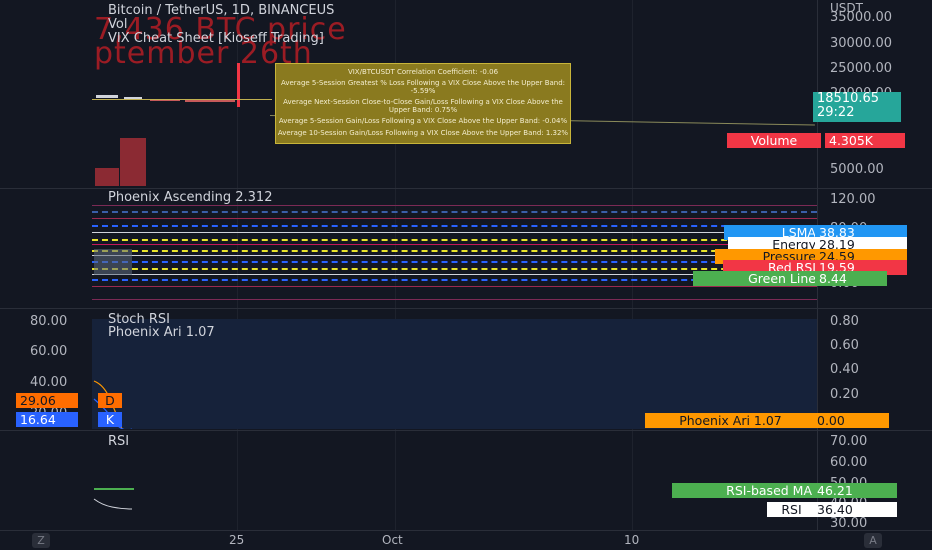  I want to click on auto-scale-button: A, so click(873, 540).